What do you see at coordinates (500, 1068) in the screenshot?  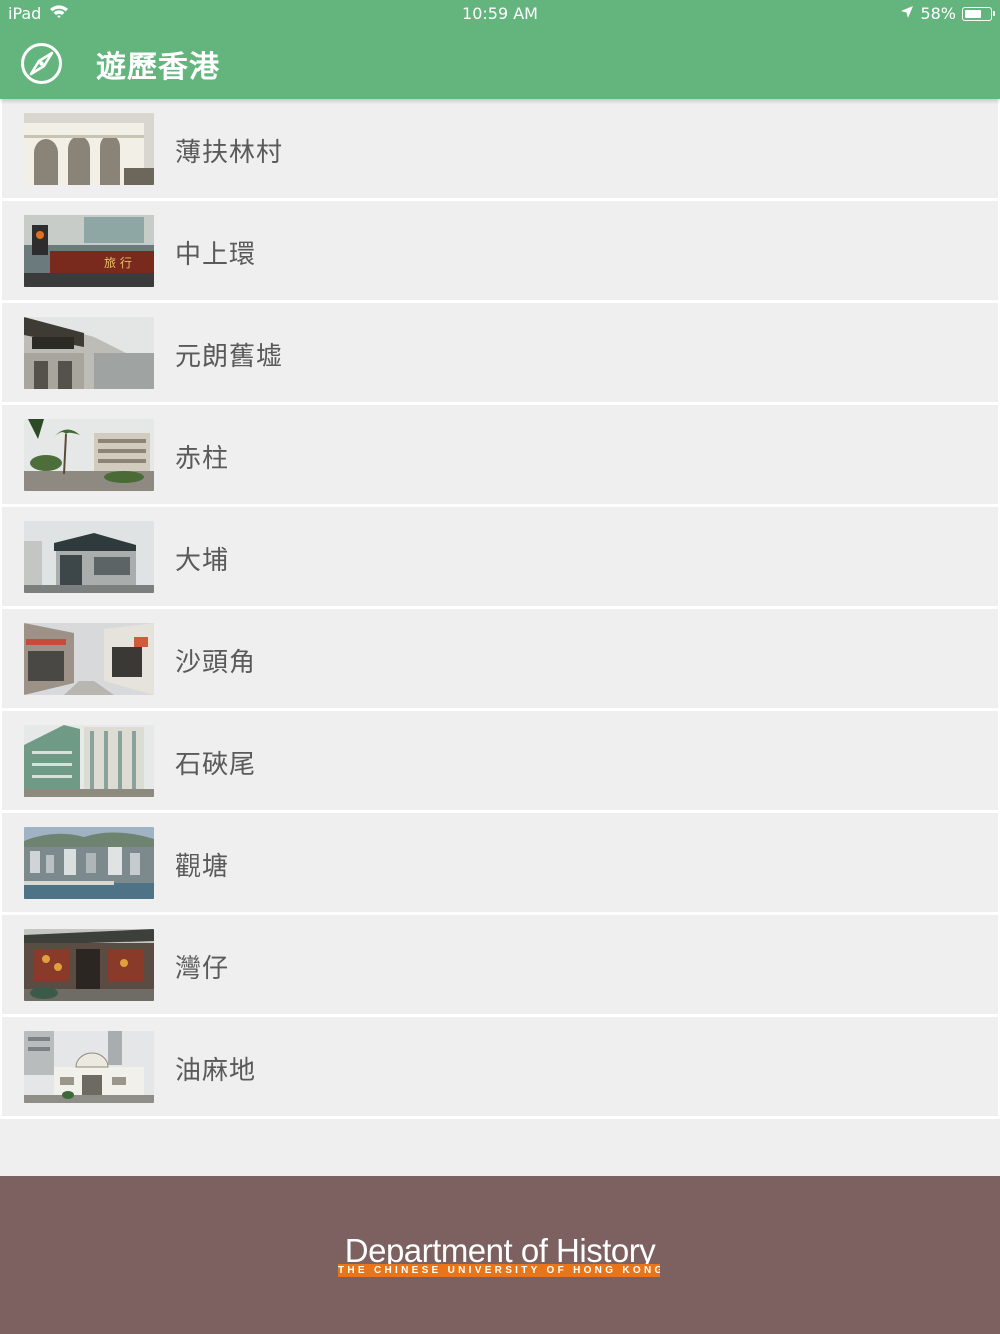 I see `list-item: 油麻地` at bounding box center [500, 1068].